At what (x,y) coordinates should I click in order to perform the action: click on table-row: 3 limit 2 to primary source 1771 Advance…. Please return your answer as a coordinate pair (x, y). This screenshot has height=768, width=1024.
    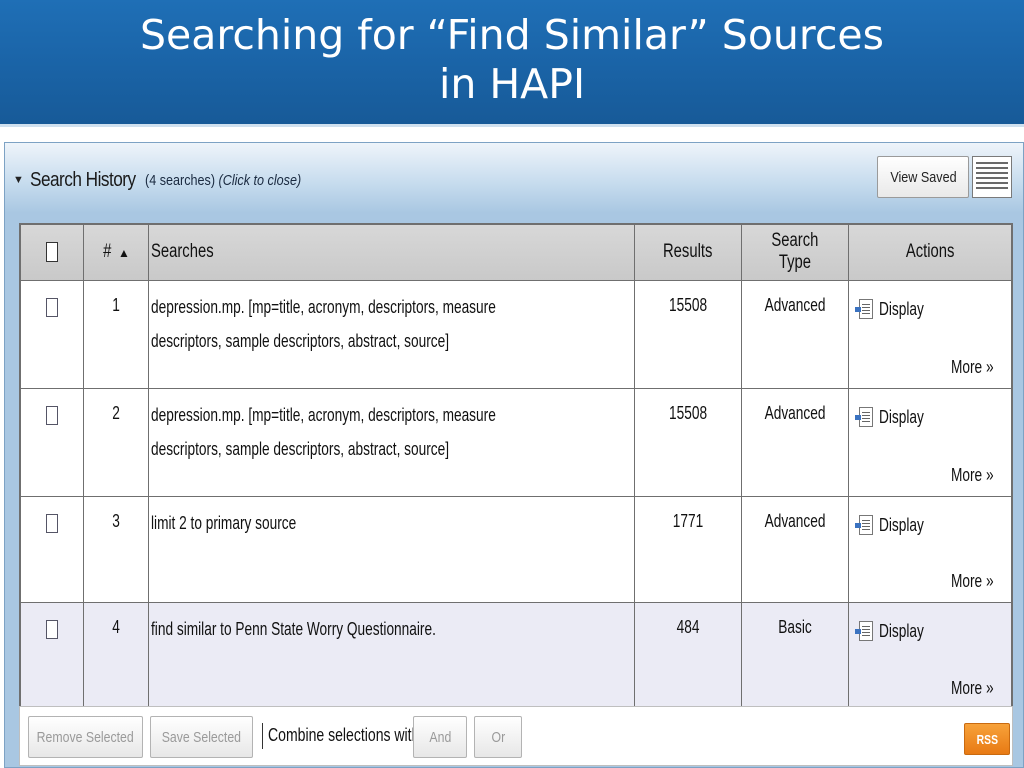
    Looking at the image, I should click on (516, 549).